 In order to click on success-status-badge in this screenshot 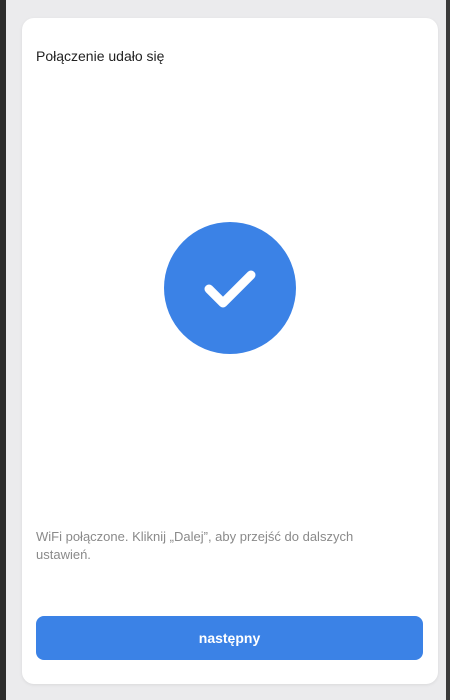, I will do `click(230, 288)`.